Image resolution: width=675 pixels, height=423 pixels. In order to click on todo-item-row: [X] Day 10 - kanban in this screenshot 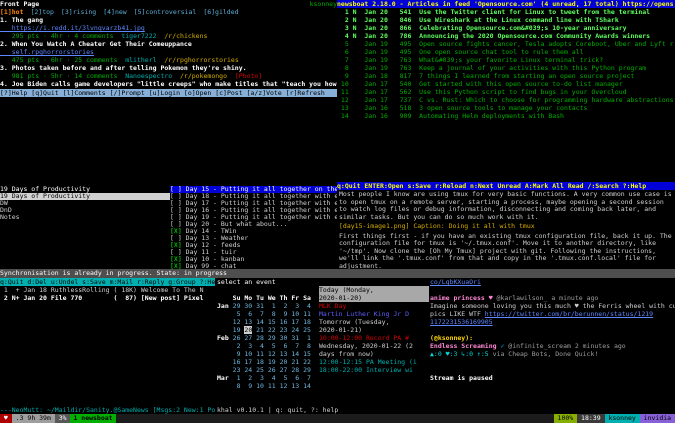, I will do `click(253, 259)`.